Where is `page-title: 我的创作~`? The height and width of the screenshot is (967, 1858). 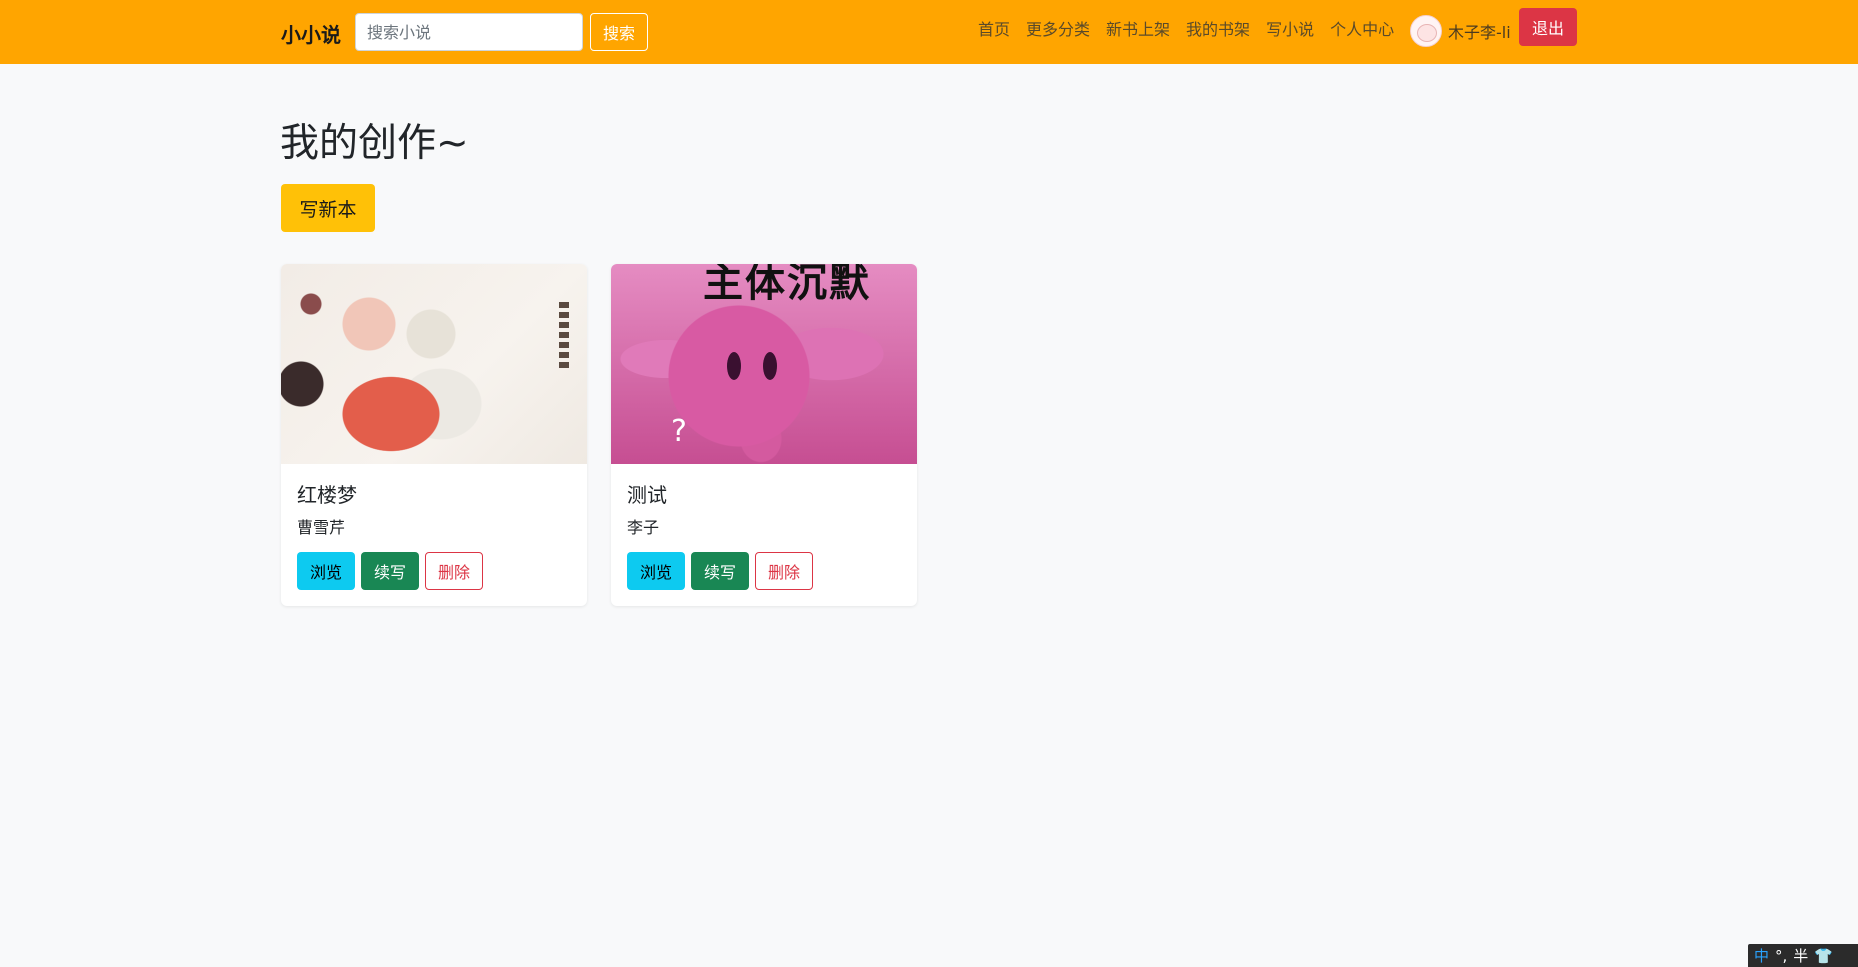 page-title: 我的创作~ is located at coordinates (374, 143).